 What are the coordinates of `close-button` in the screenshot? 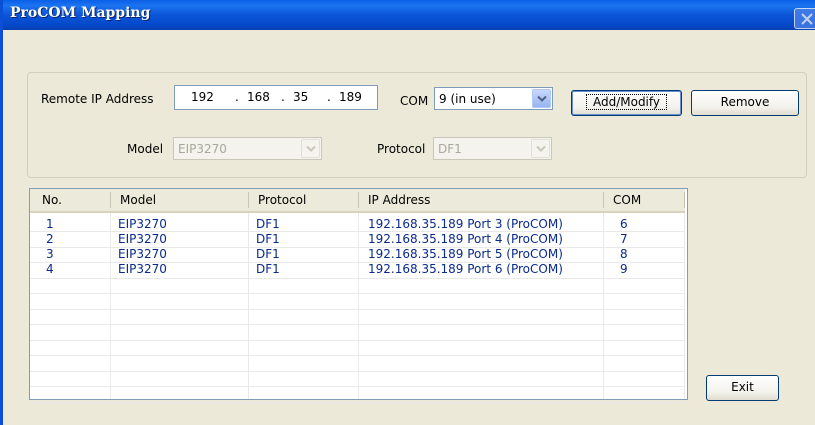 It's located at (804, 18).